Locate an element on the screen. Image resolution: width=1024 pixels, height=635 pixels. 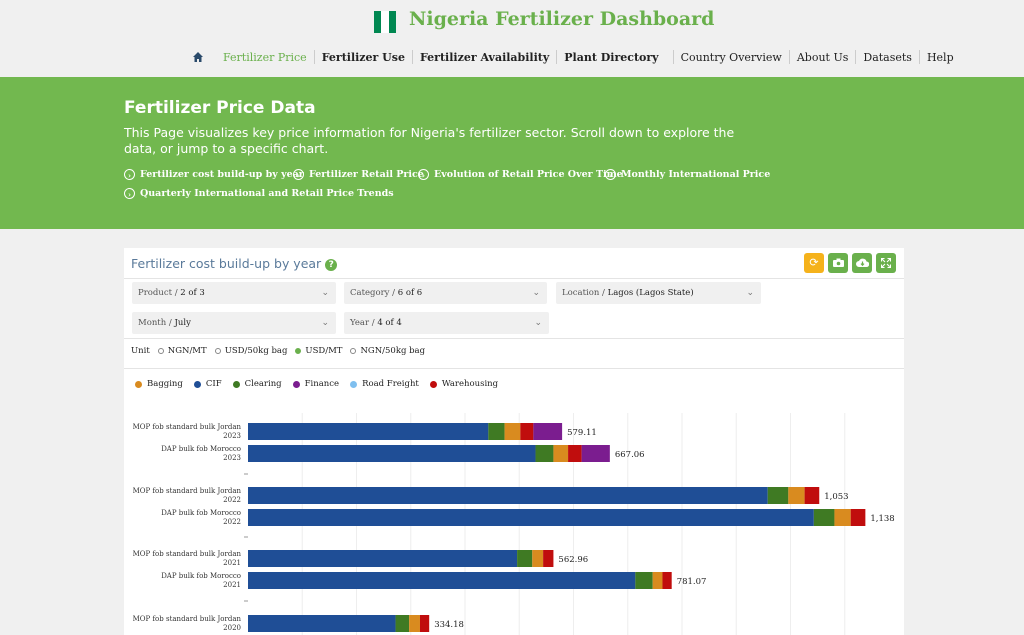
legend-item-finance: Finance is located at coordinates (316, 384).